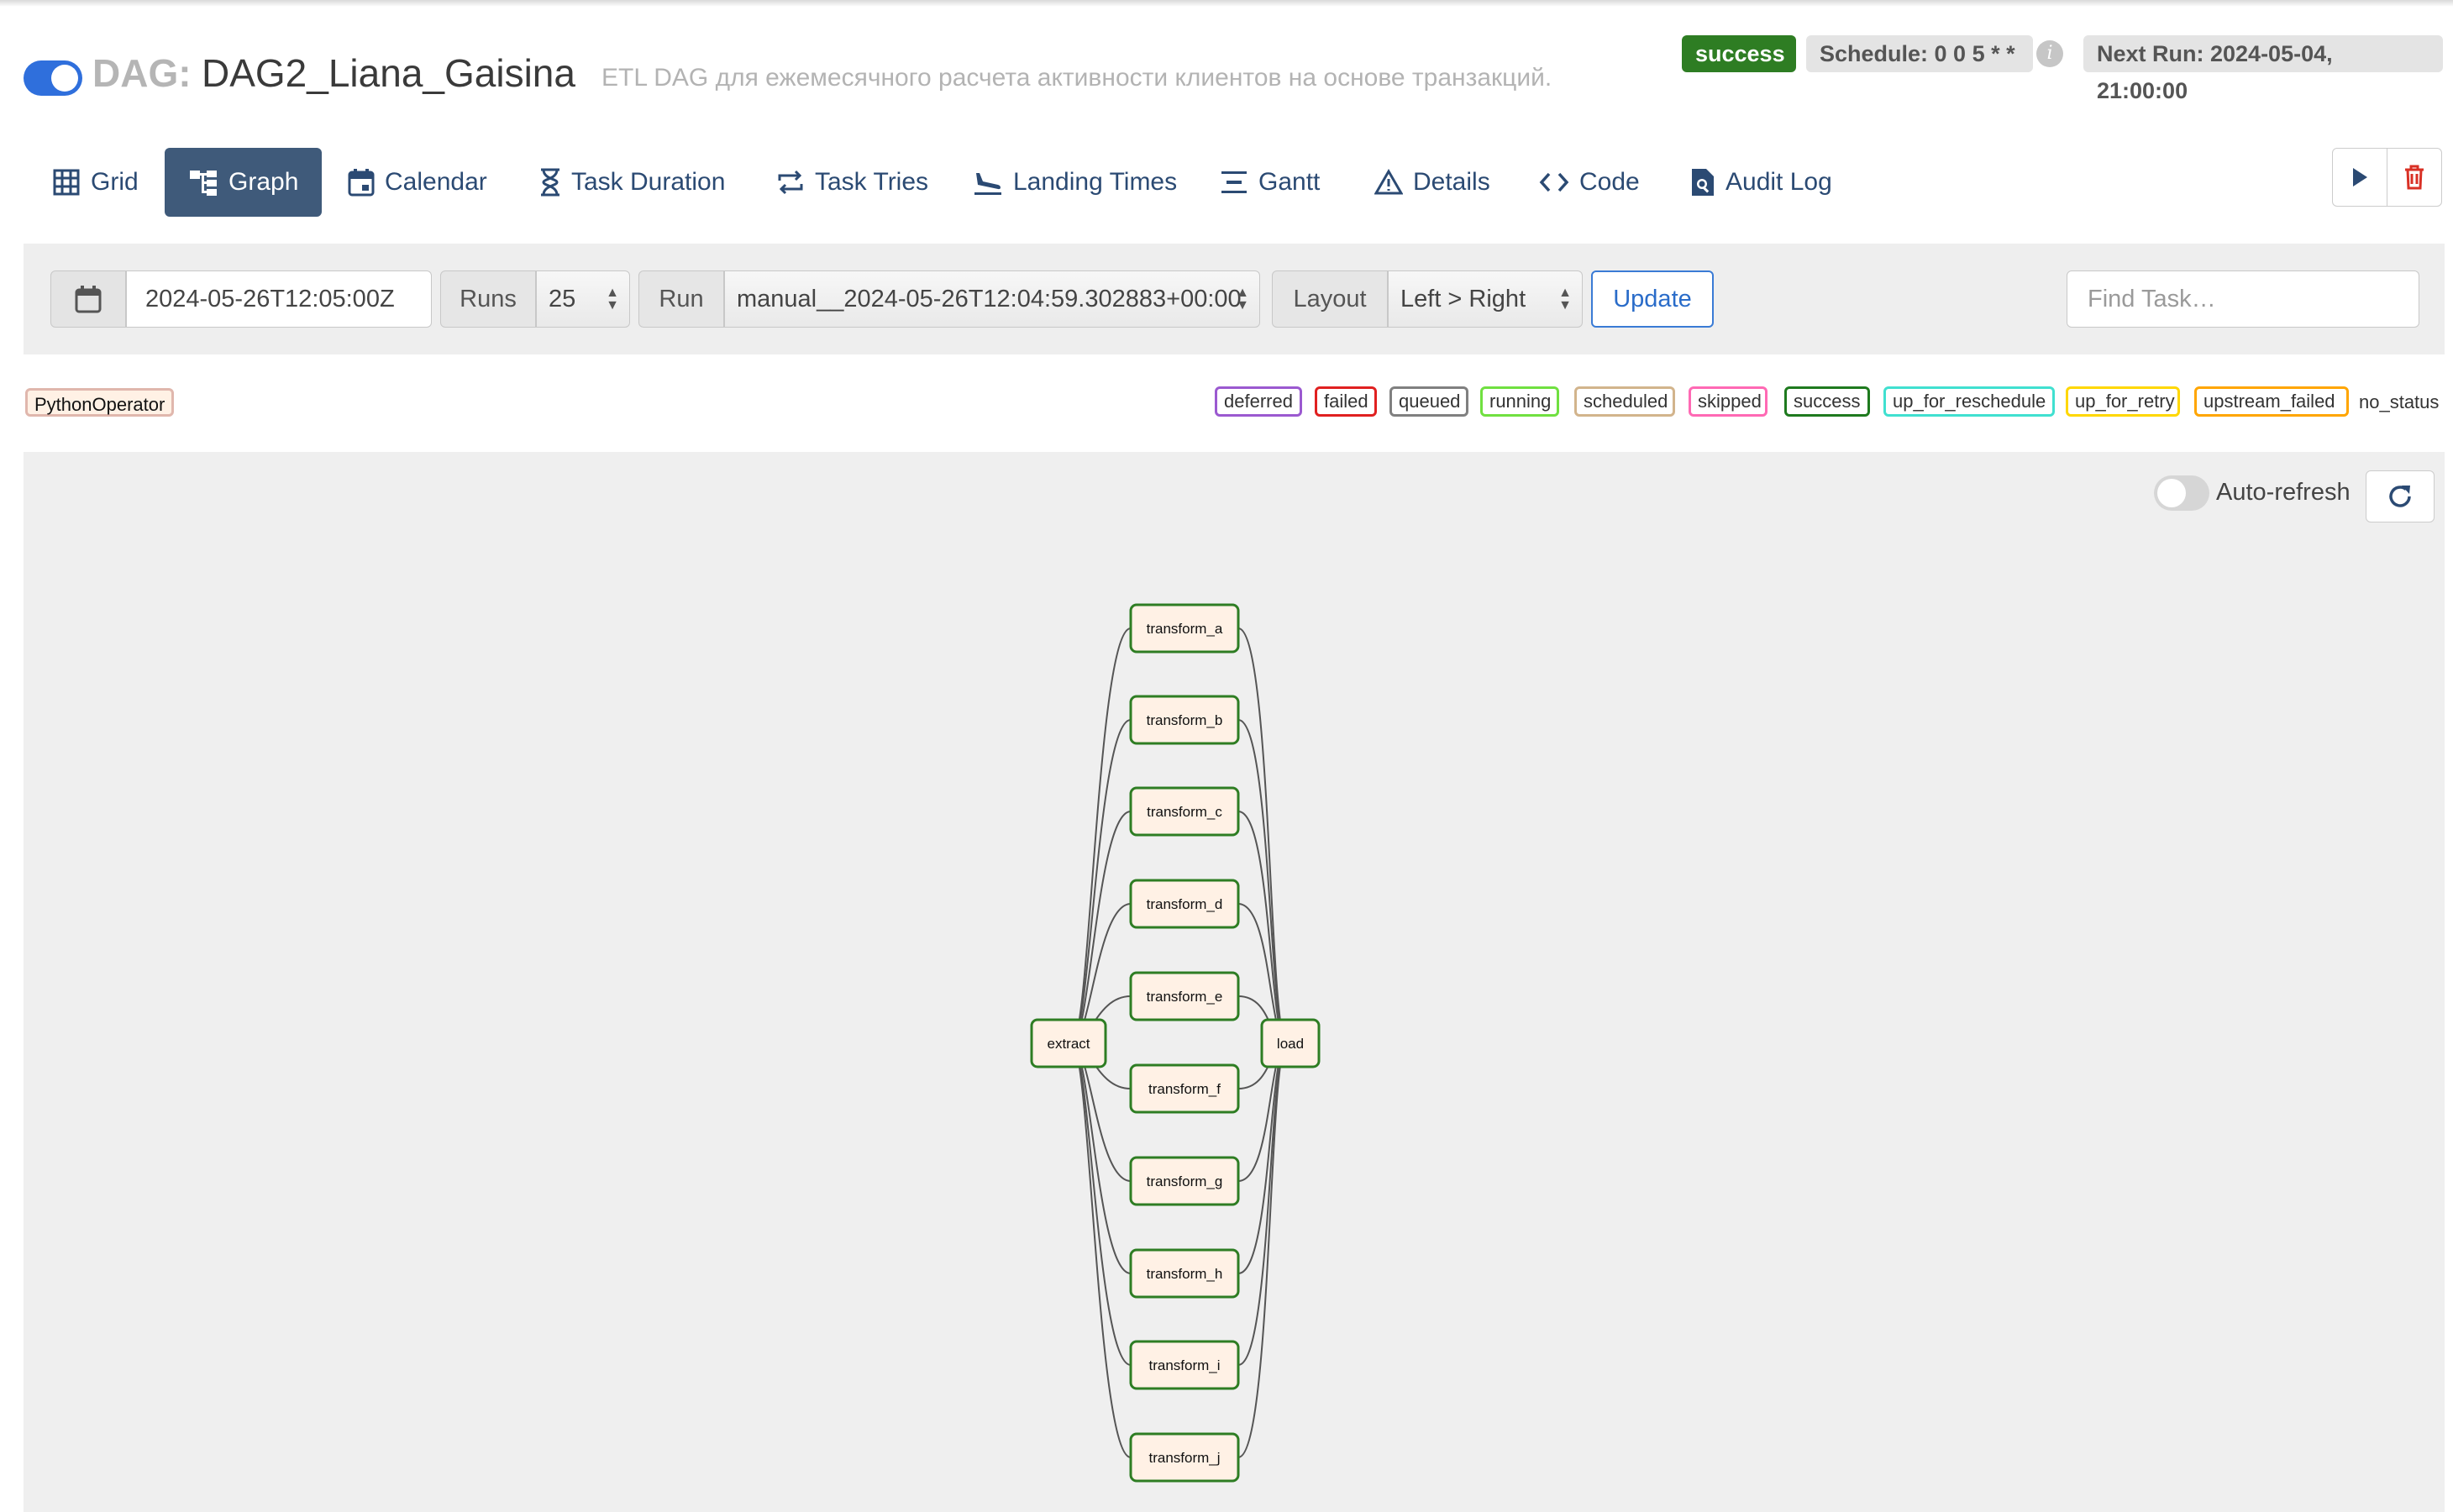 The width and height of the screenshot is (2453, 1512). I want to click on task-node-transform-h: transform_h, so click(1184, 1273).